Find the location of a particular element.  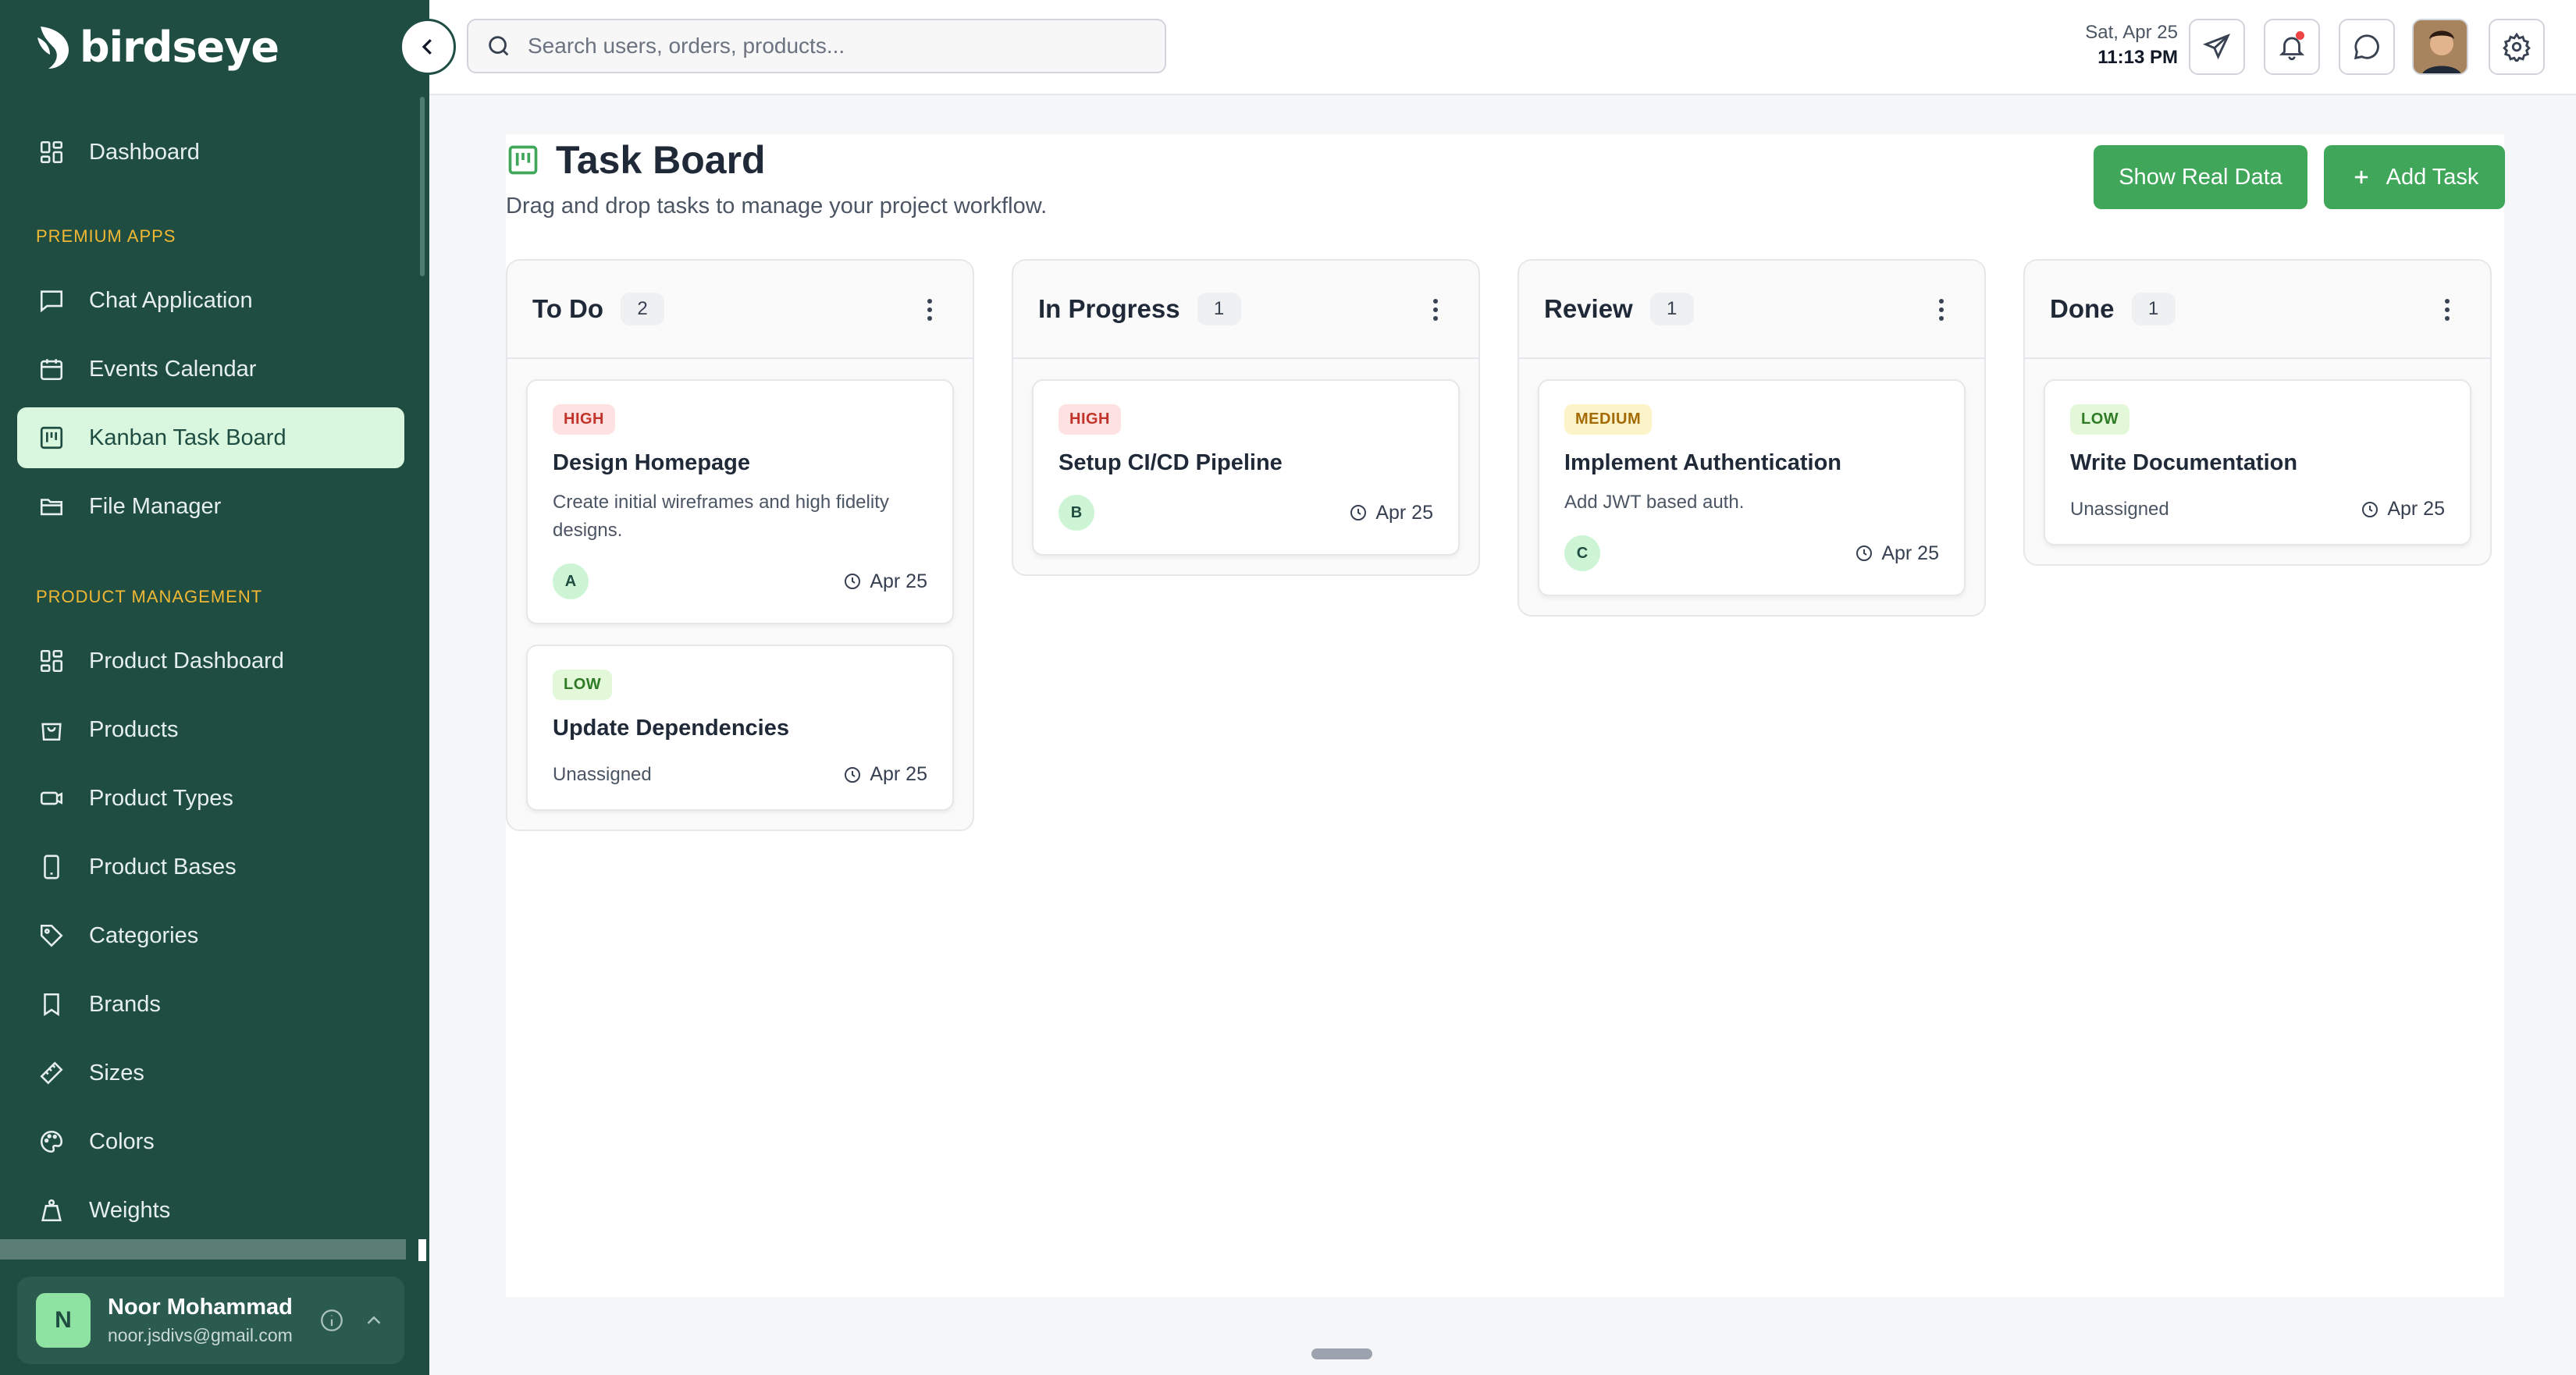

bottom-drag-handle is located at coordinates (1341, 1353).